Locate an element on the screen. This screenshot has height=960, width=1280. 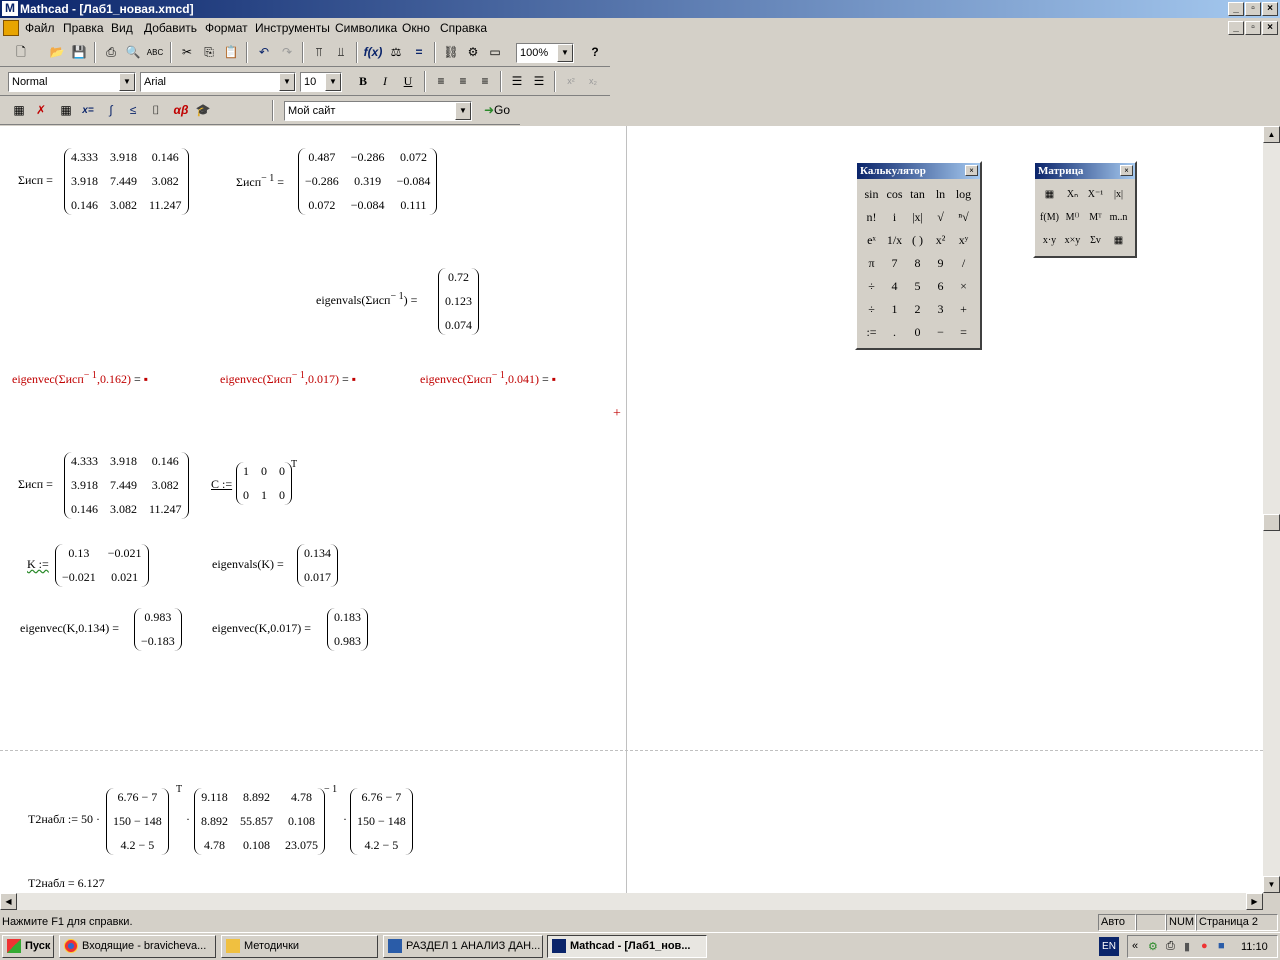
doc-minimize-button: _ is located at coordinates (1236, 28).